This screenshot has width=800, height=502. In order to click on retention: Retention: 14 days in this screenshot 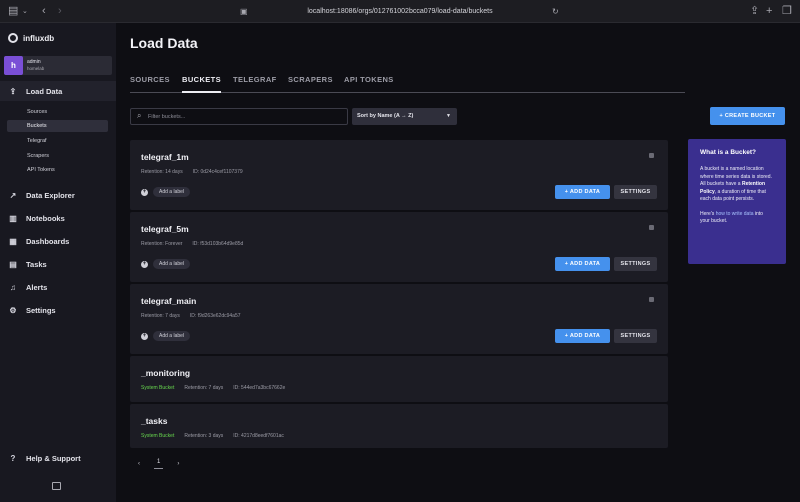, I will do `click(162, 172)`.